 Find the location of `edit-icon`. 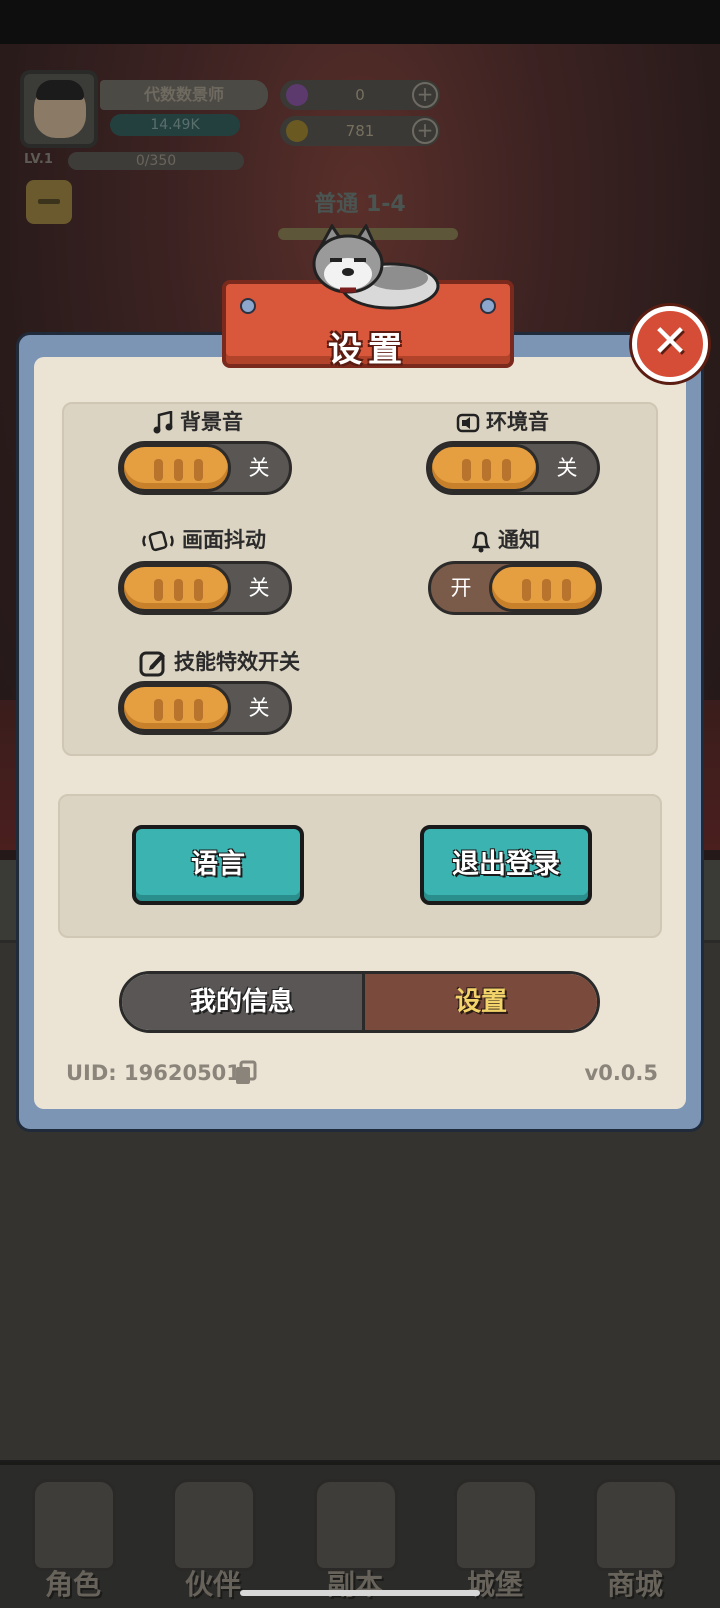

edit-icon is located at coordinates (152, 664).